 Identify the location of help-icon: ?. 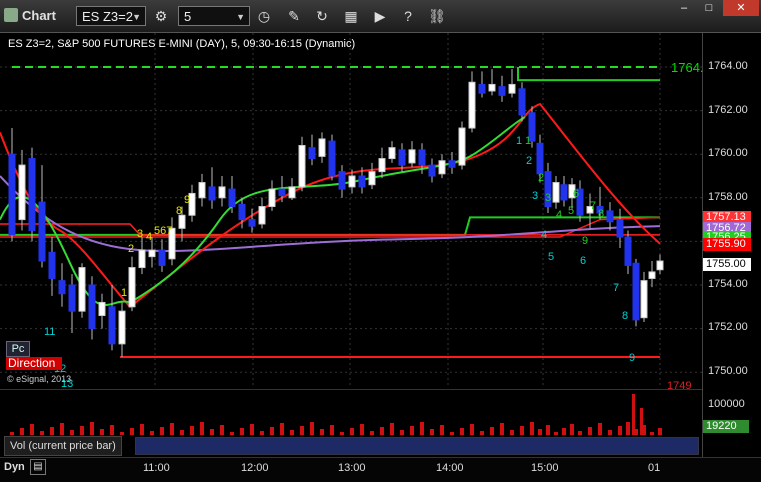
(408, 16).